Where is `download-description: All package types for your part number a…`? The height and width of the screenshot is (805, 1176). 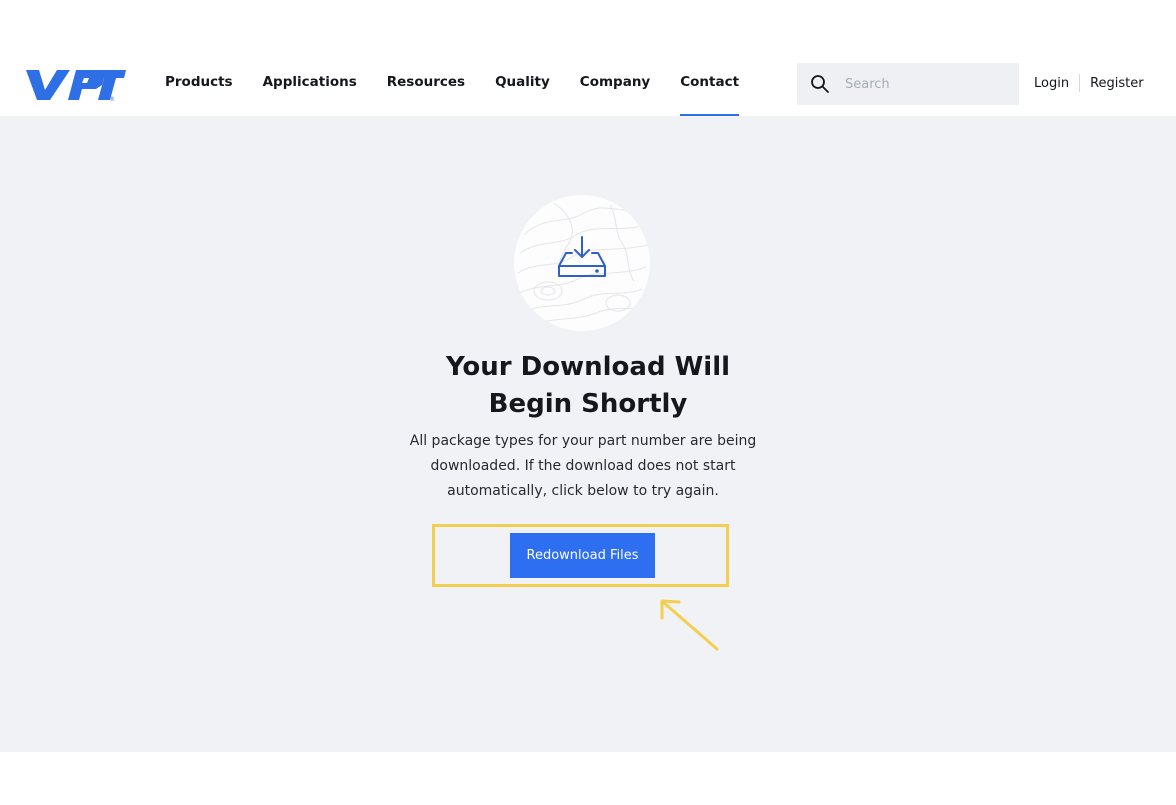
download-description: All package types for your part number a… is located at coordinates (583, 466).